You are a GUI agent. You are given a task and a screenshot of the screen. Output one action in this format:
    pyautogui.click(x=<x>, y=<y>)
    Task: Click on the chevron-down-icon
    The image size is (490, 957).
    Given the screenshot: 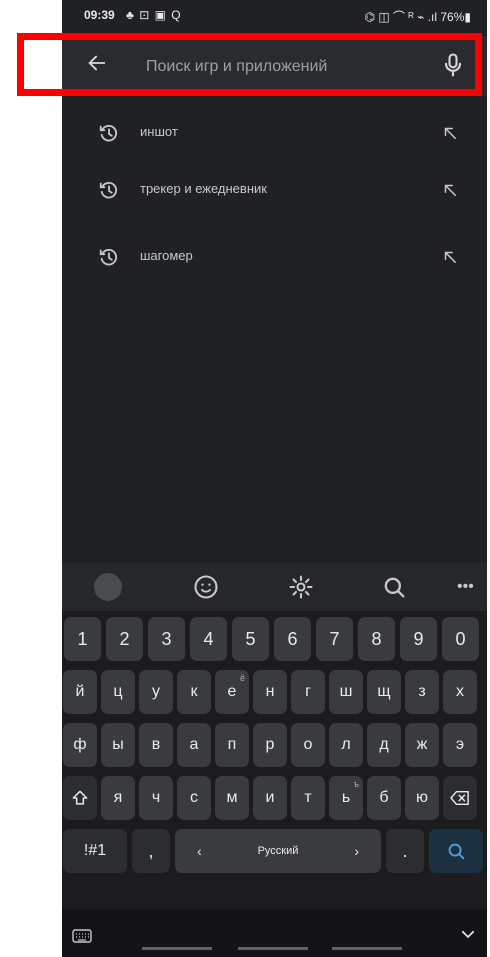 What is the action you would take?
    pyautogui.click(x=468, y=934)
    